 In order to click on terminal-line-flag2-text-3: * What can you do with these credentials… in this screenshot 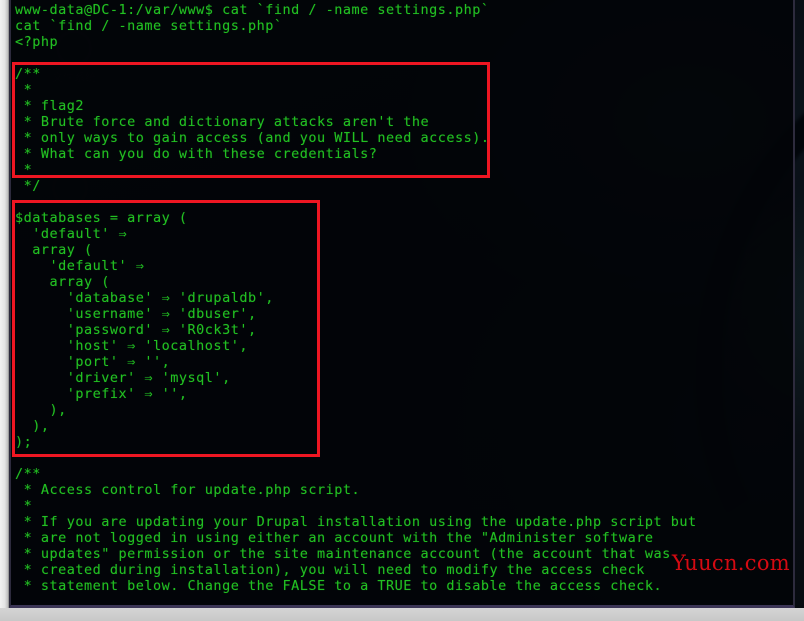, I will do `click(196, 154)`.